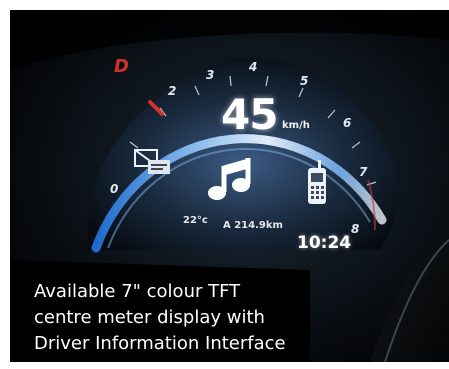 The height and width of the screenshot is (369, 449). Describe the element at coordinates (347, 123) in the screenshot. I see `tach-tick-6: 6` at that location.